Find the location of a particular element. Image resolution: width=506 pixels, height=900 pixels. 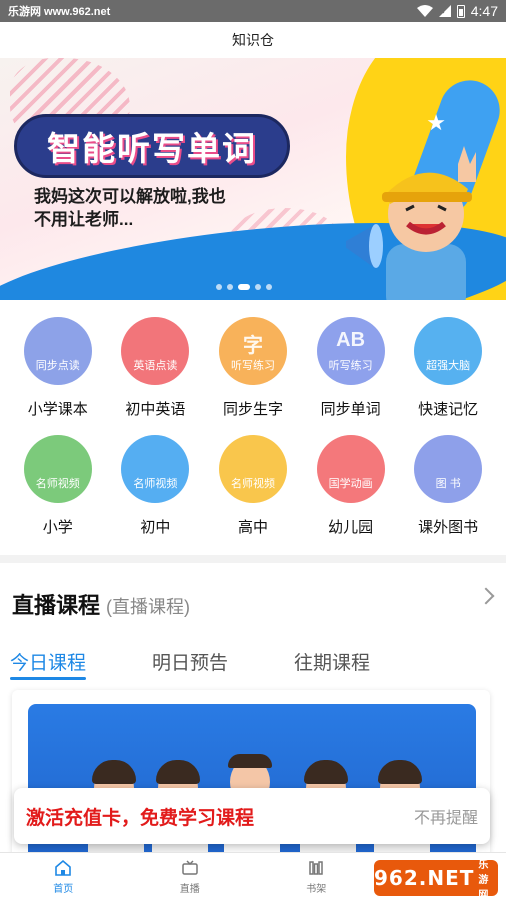

banner-subtitle-line: 我妈这次可以解放啦,我也 is located at coordinates (130, 196).